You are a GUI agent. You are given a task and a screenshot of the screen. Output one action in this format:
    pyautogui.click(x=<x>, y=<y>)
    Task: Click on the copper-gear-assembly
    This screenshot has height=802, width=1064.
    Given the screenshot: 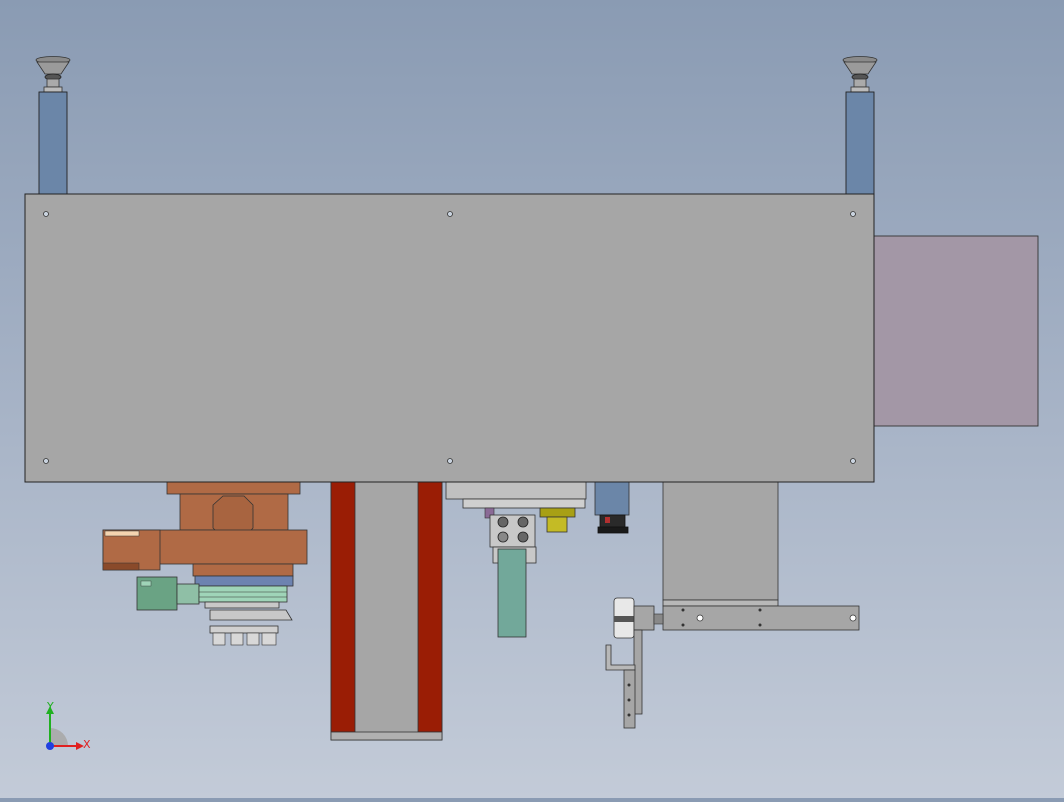 What is the action you would take?
    pyautogui.click(x=205, y=534)
    